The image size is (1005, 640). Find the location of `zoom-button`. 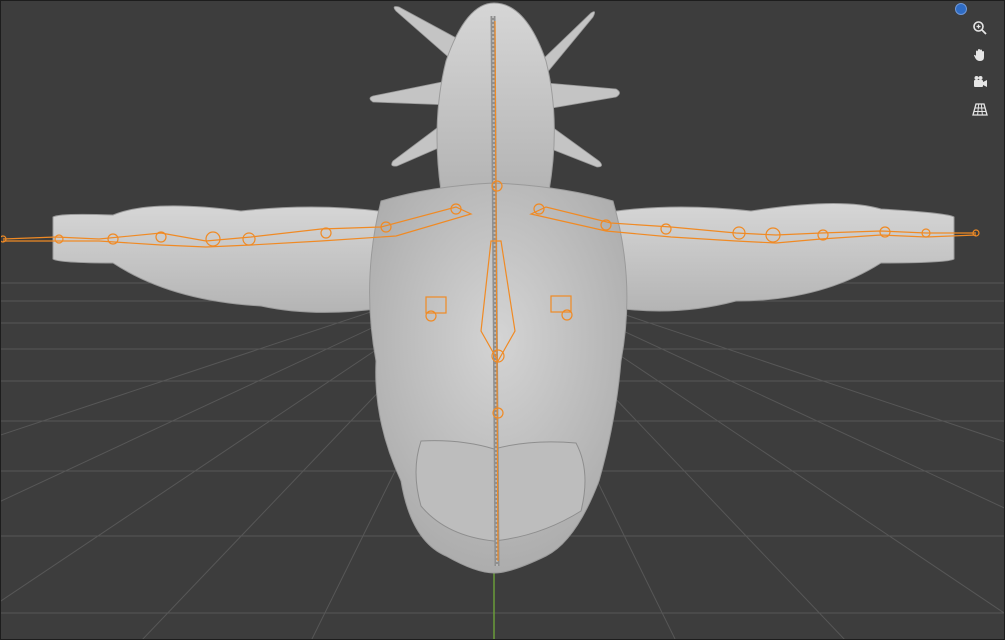

zoom-button is located at coordinates (980, 28).